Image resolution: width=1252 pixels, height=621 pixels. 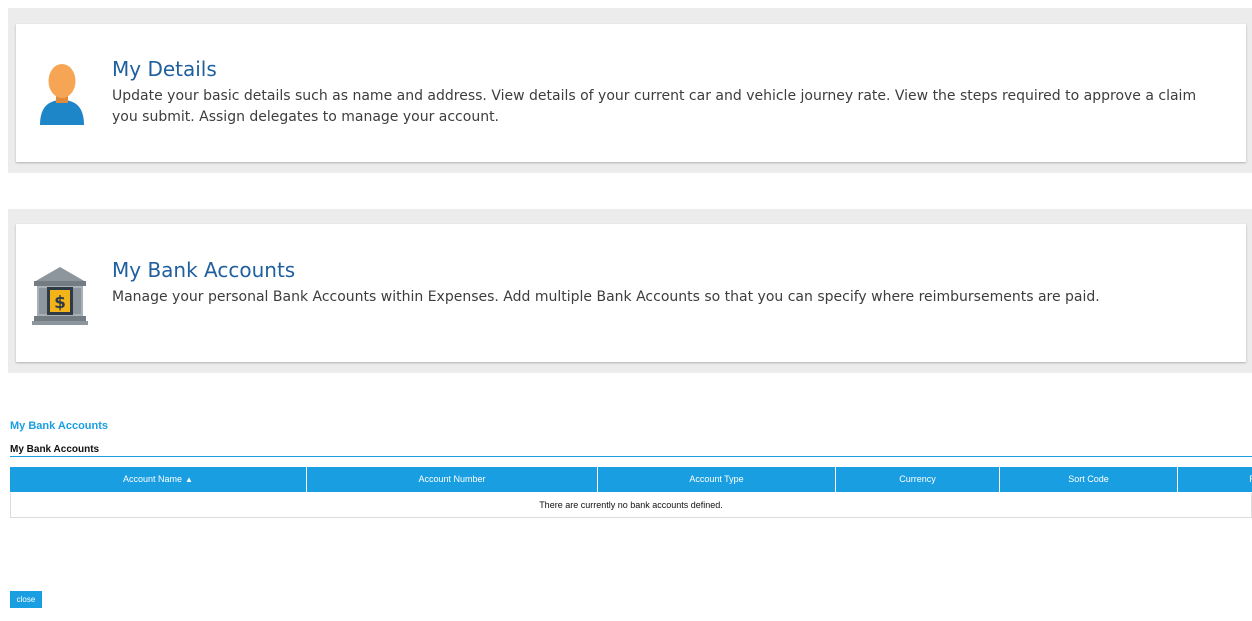 I want to click on panel-title: My Bank Accounts, so click(x=203, y=270).